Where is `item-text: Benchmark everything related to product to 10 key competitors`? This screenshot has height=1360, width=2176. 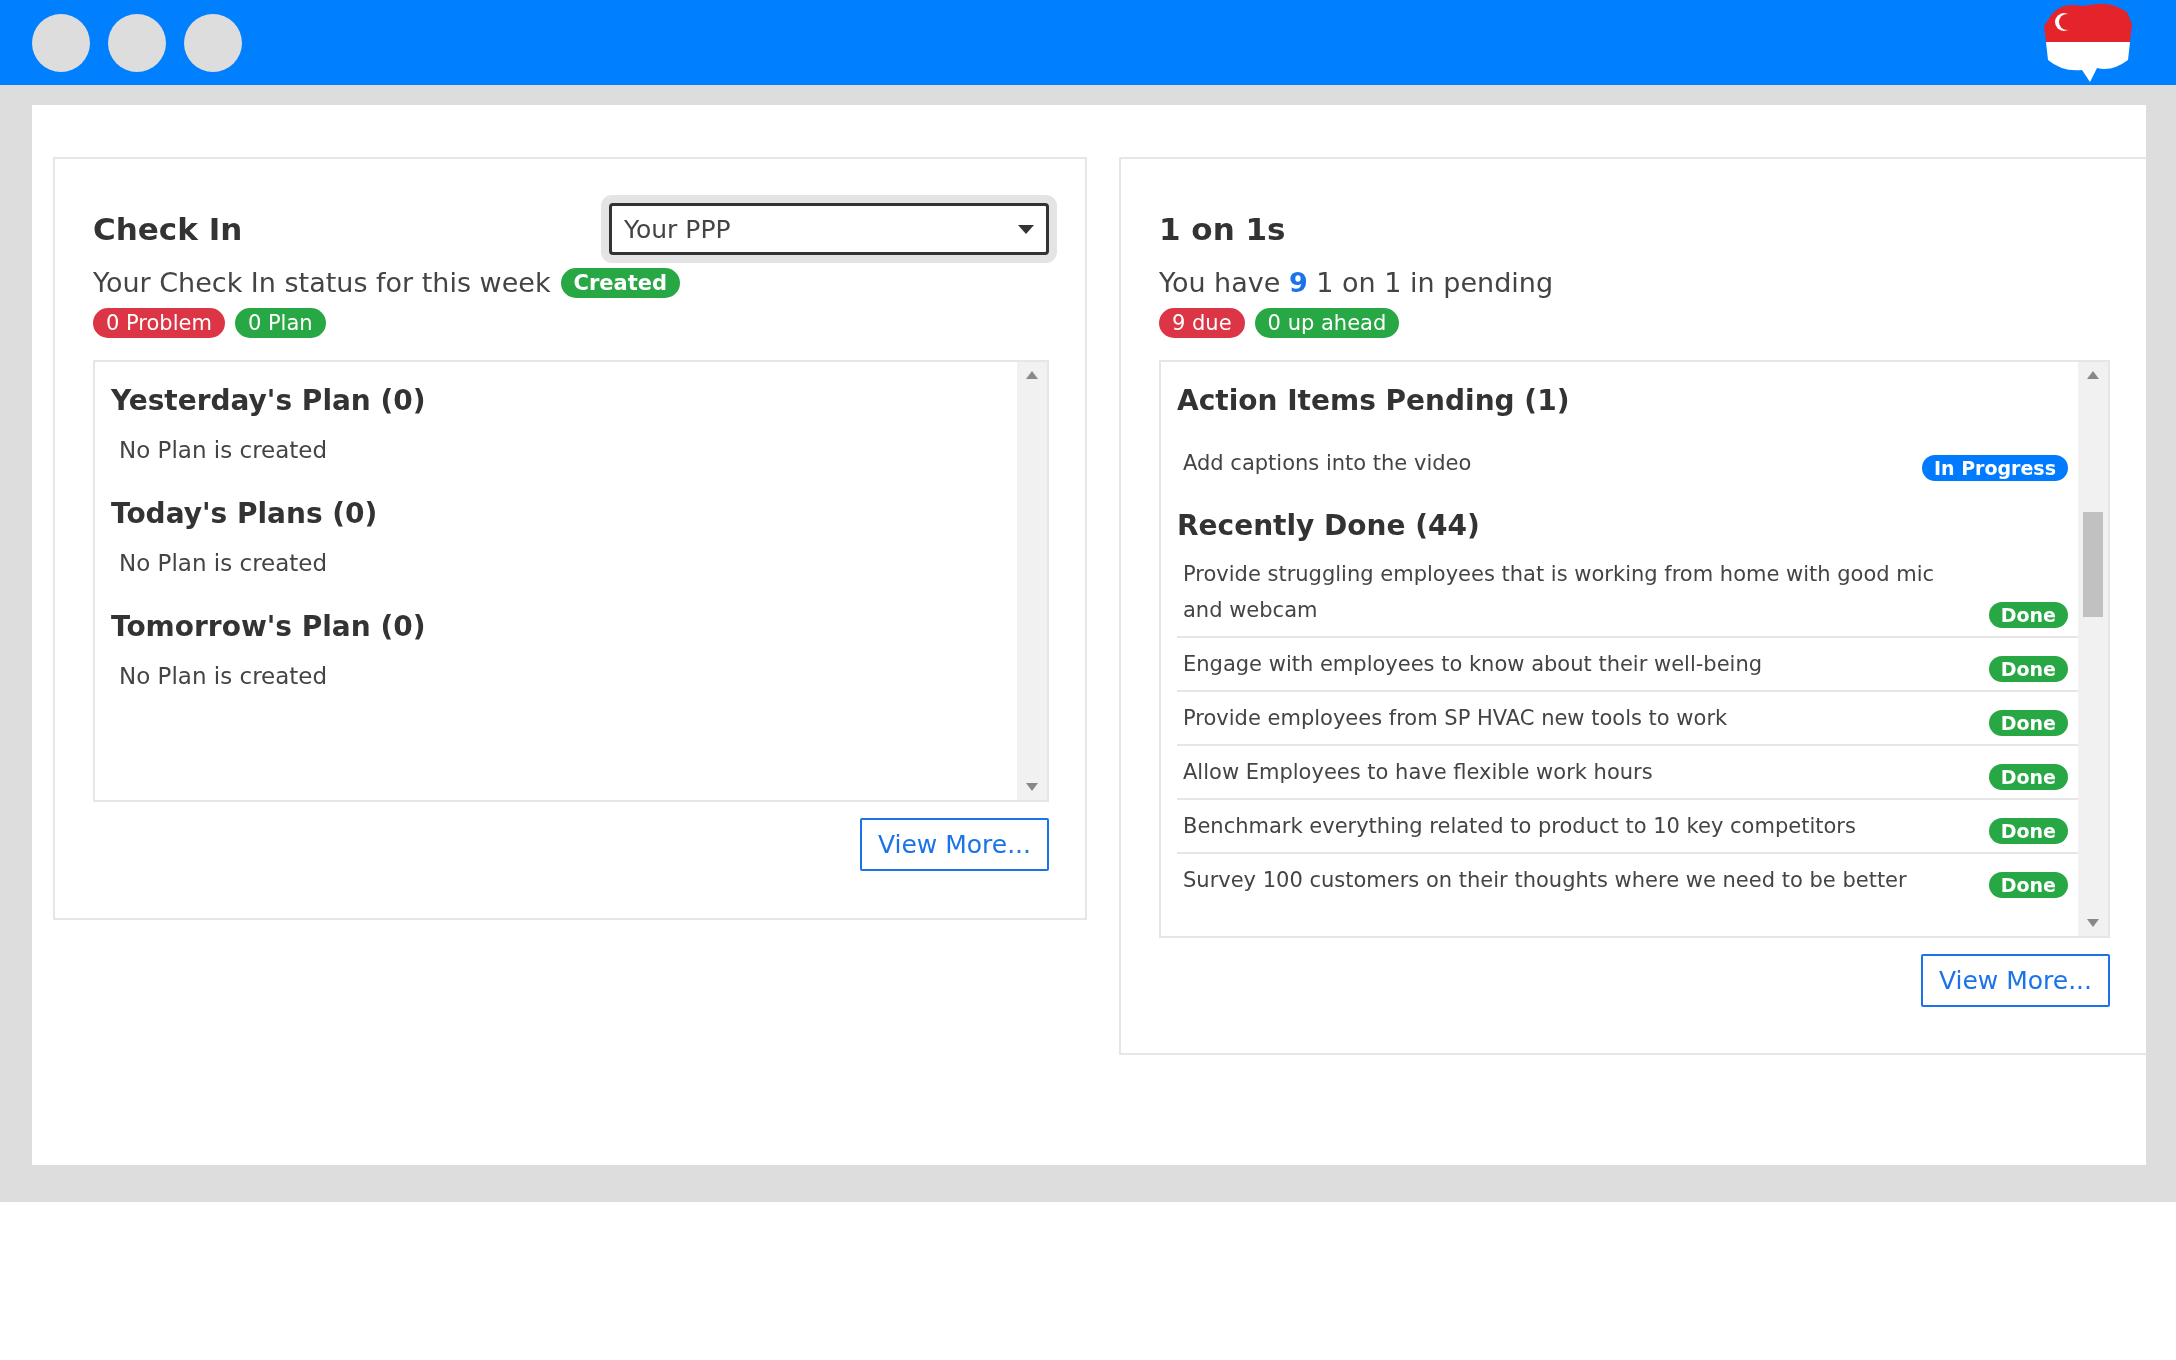 item-text: Benchmark everything related to product to 10 key competitors is located at coordinates (1519, 826).